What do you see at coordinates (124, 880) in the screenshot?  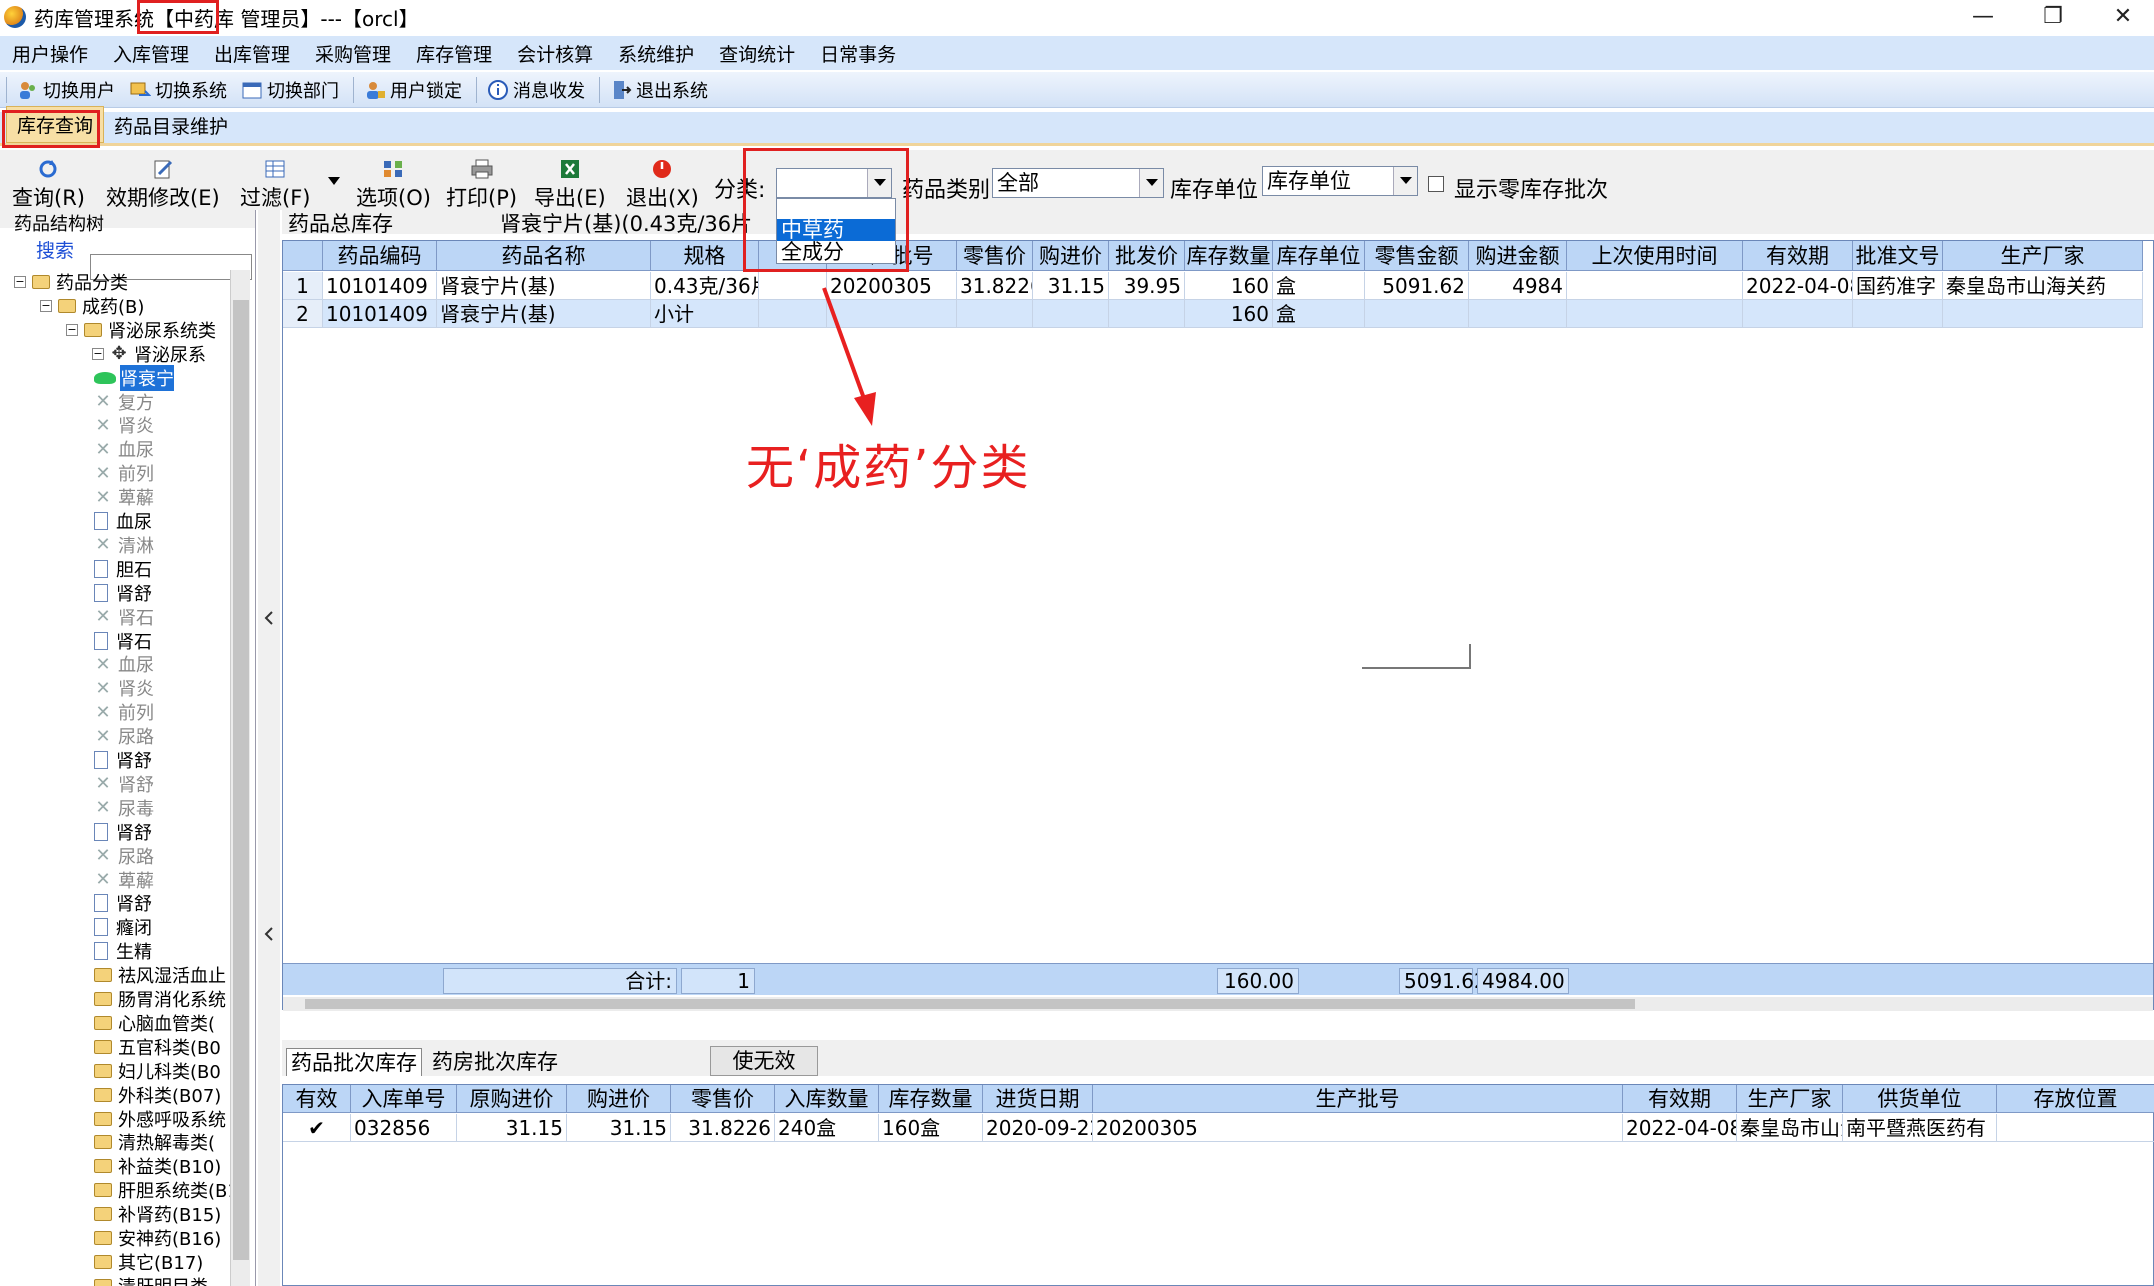 I see `tree-node: ✕ 萆薢` at bounding box center [124, 880].